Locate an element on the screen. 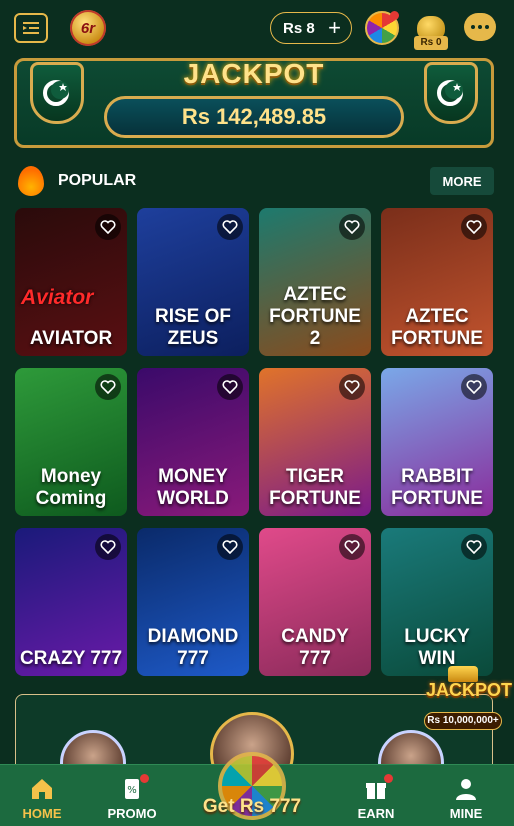  floating-jackpot-title: JACKPOT is located at coordinates (469, 690).